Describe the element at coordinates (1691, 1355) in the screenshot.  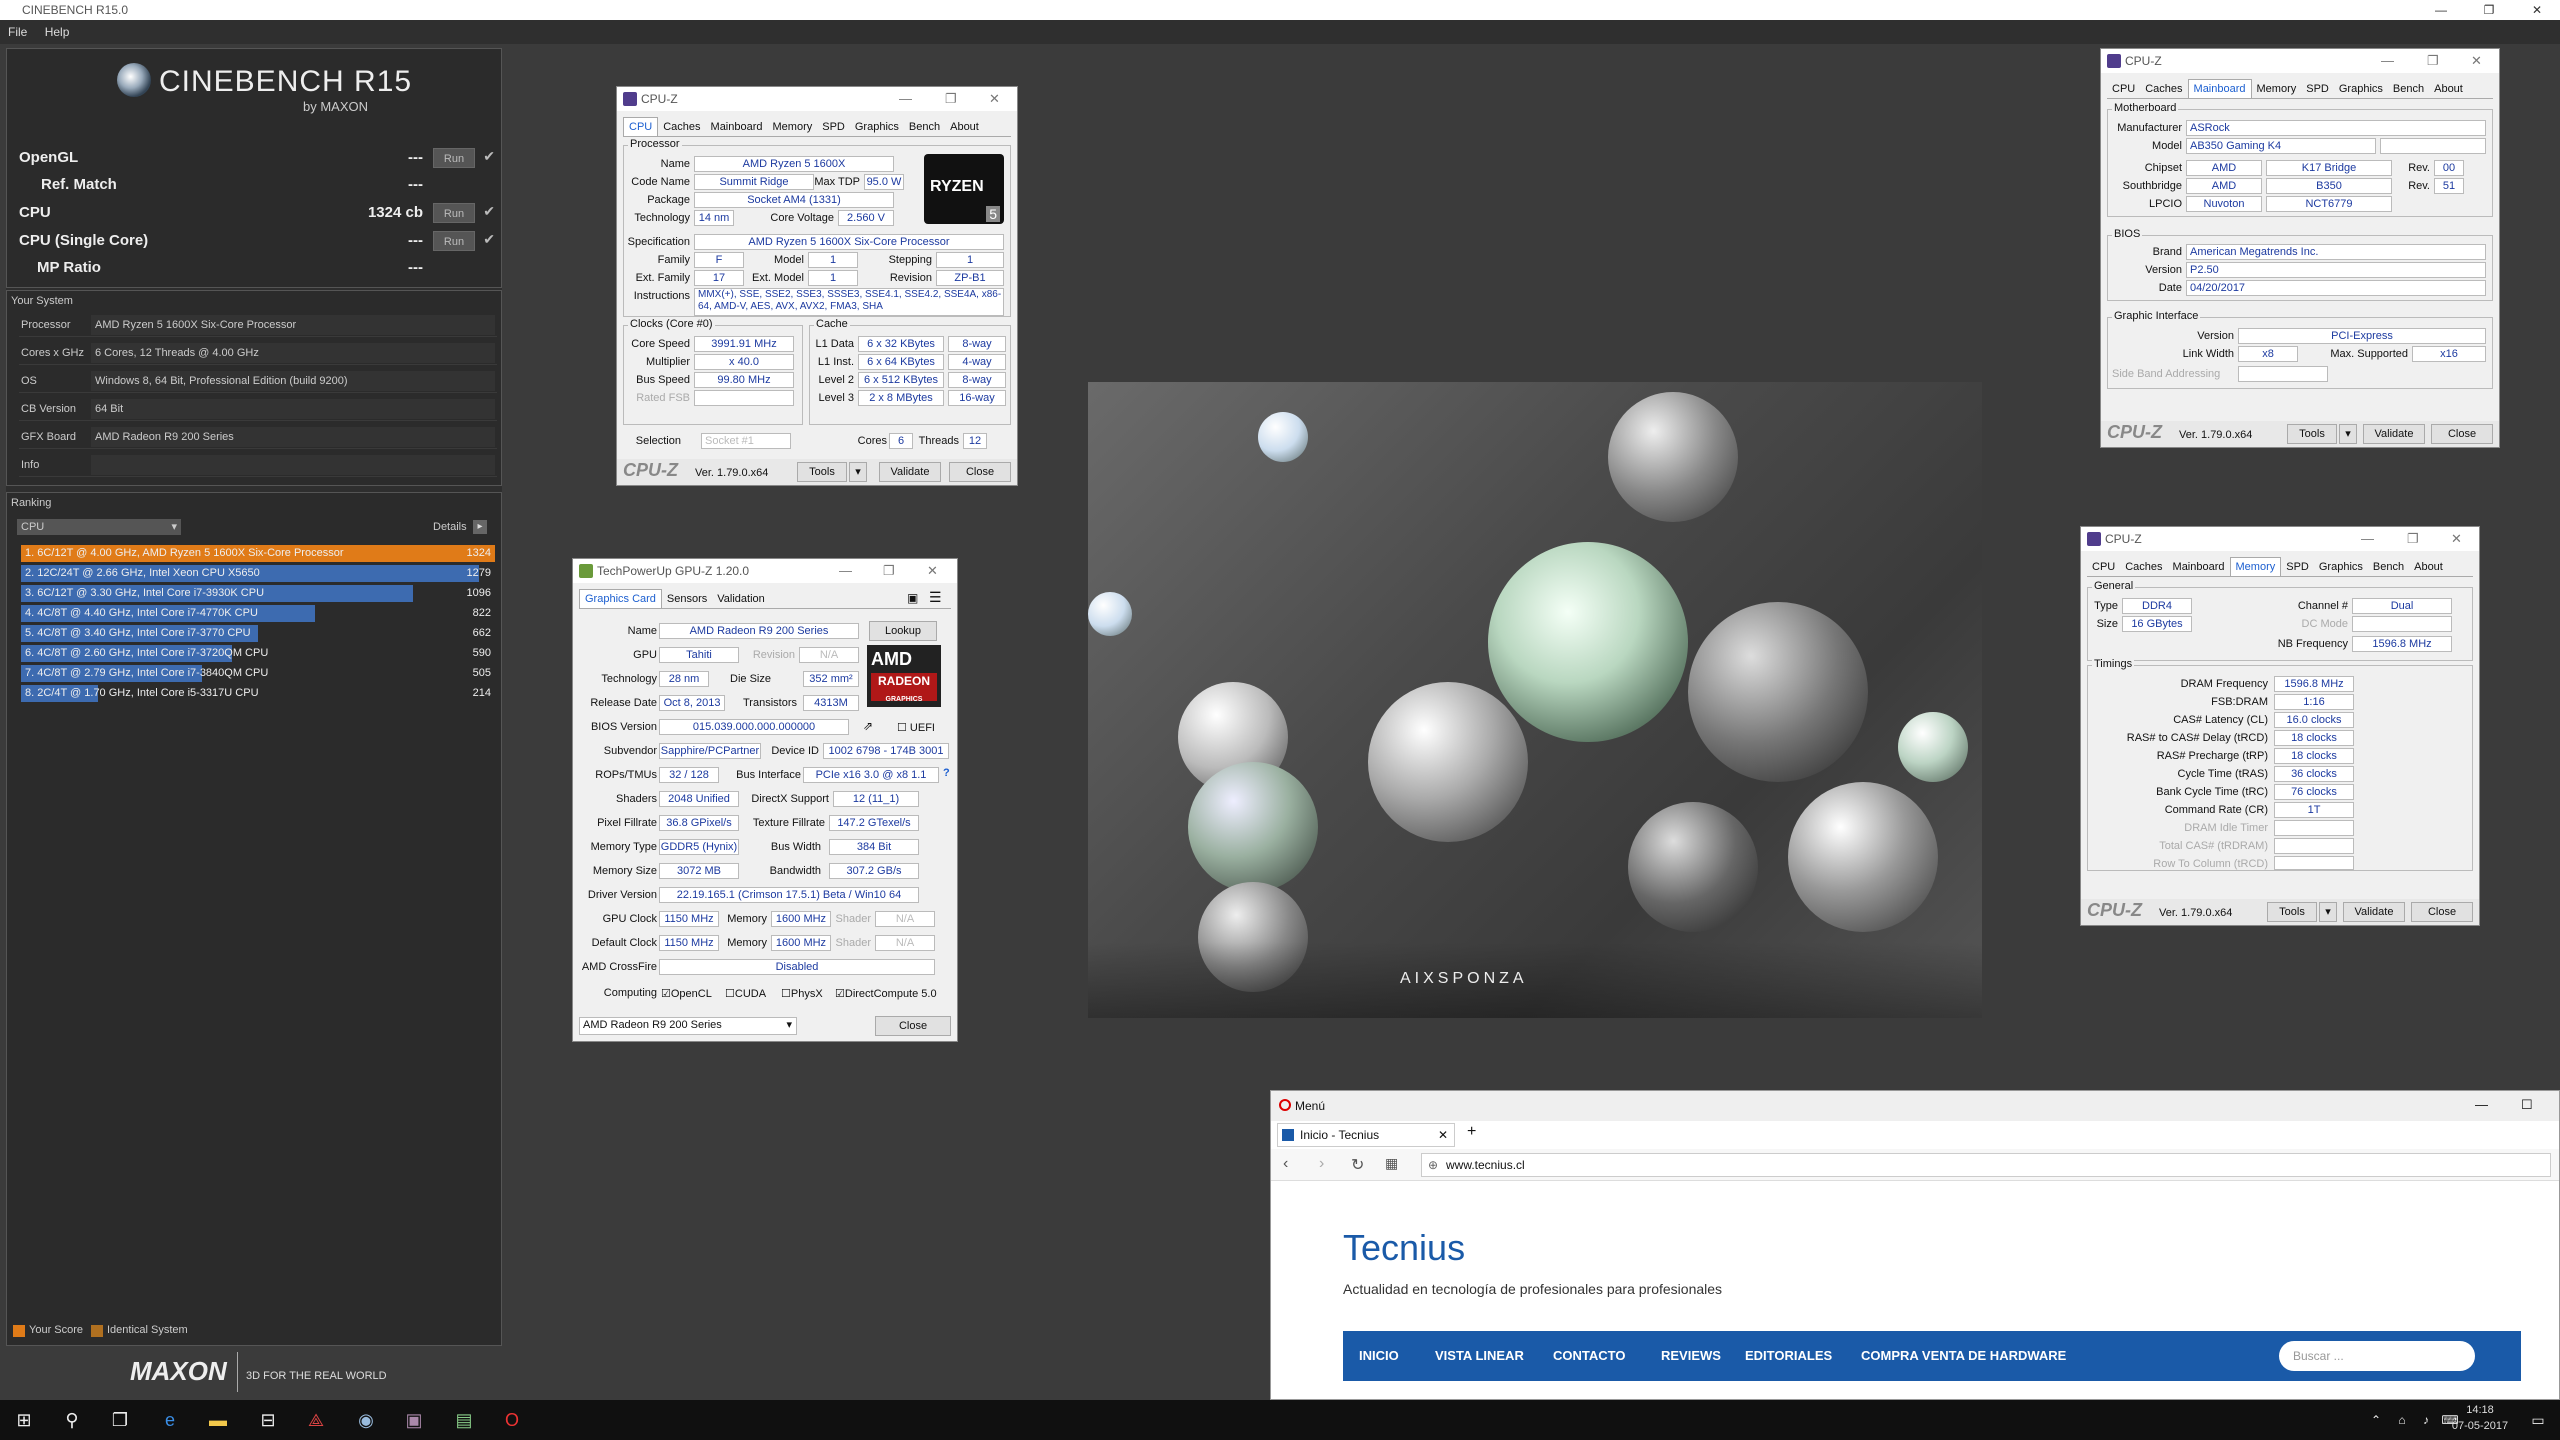
I see `nav-reviews: REVIEWS` at that location.